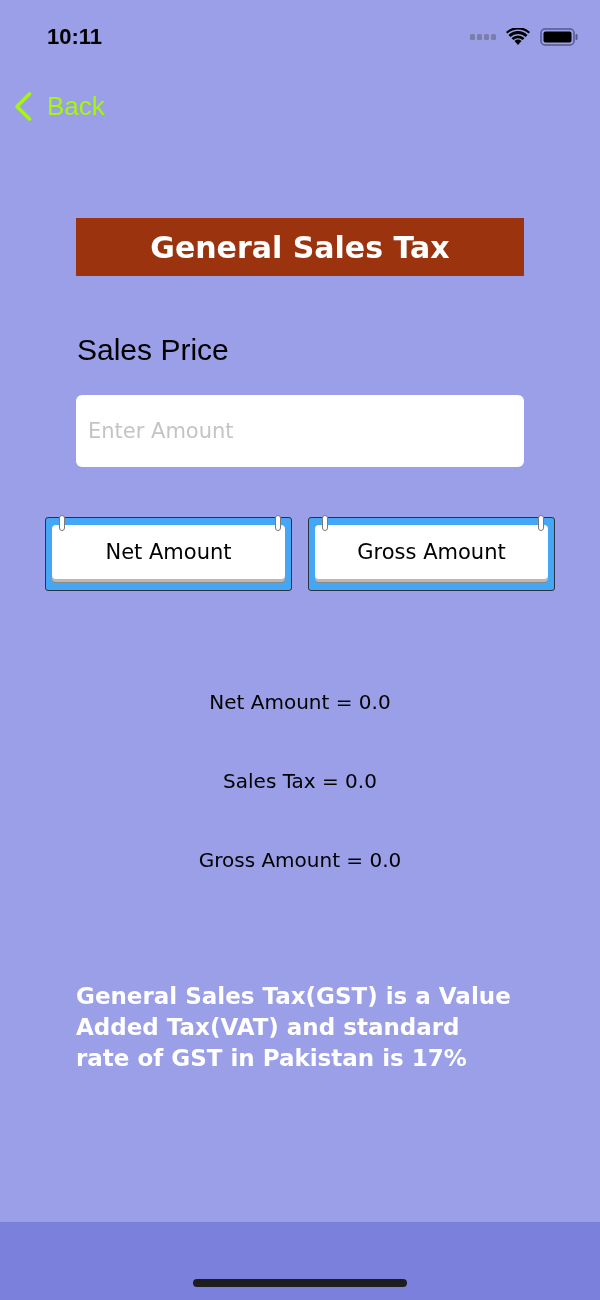 Image resolution: width=600 pixels, height=1300 pixels. What do you see at coordinates (153, 350) in the screenshot?
I see `field-label: Sales Price` at bounding box center [153, 350].